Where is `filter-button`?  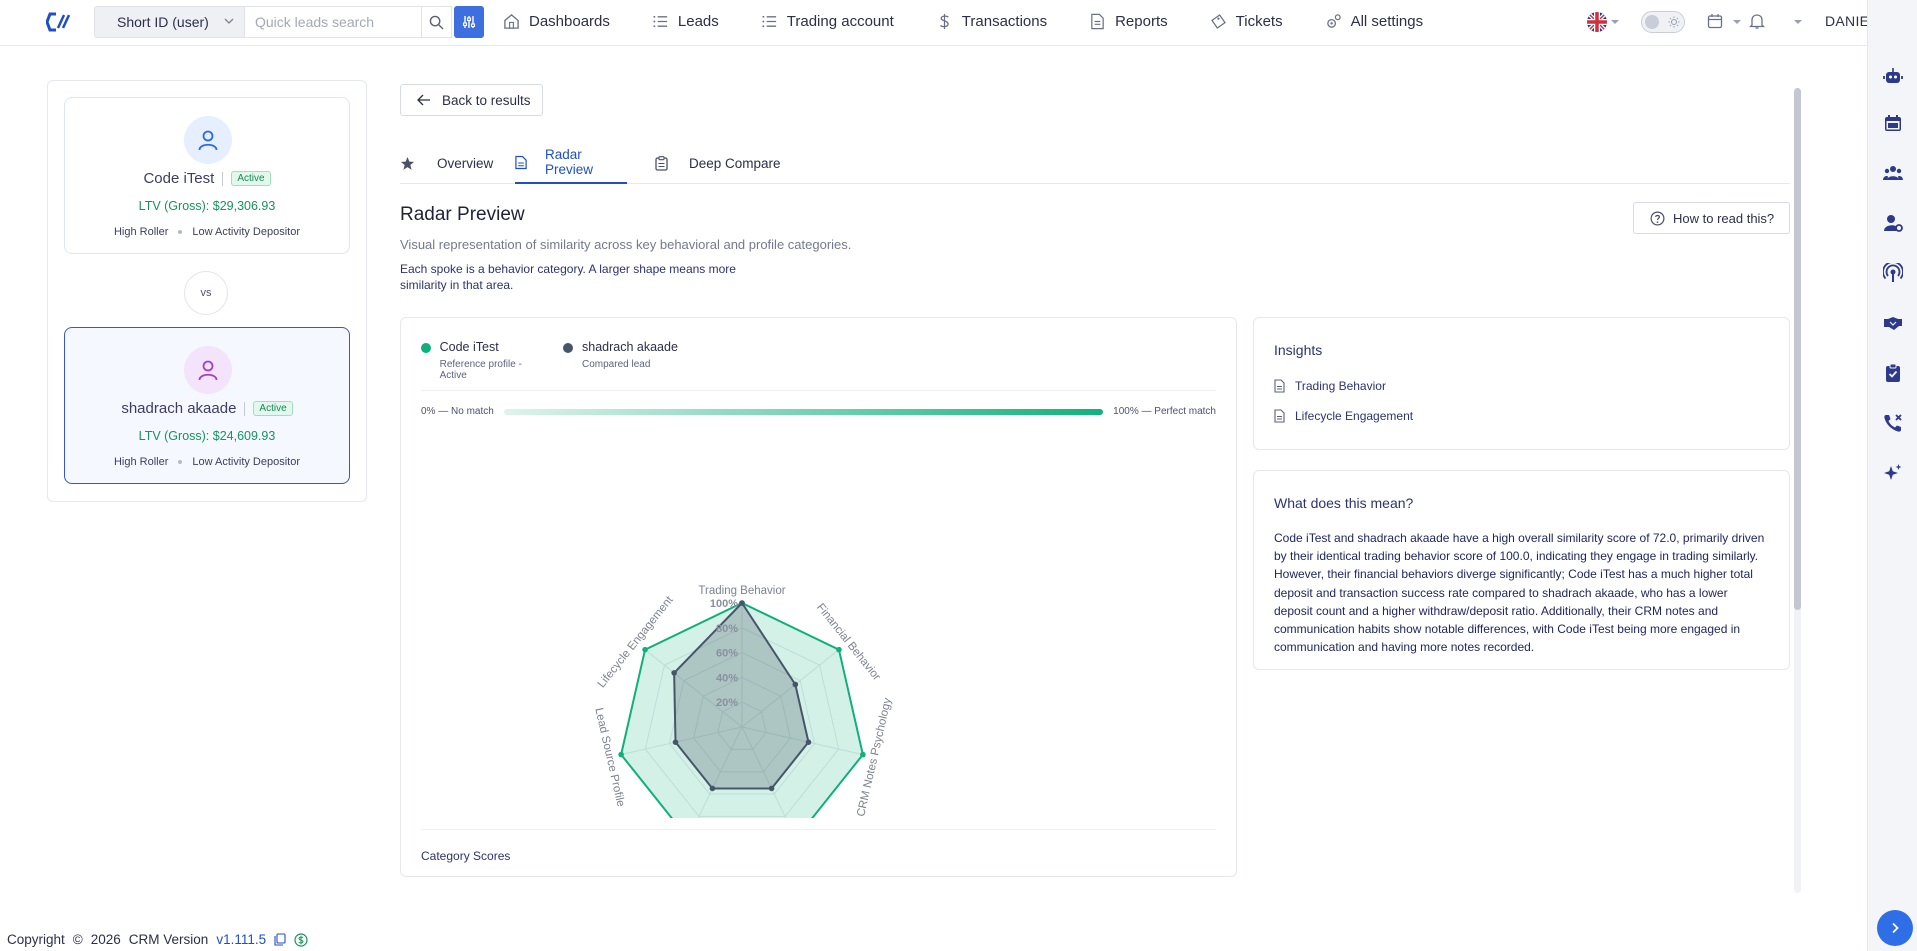
filter-button is located at coordinates (469, 22).